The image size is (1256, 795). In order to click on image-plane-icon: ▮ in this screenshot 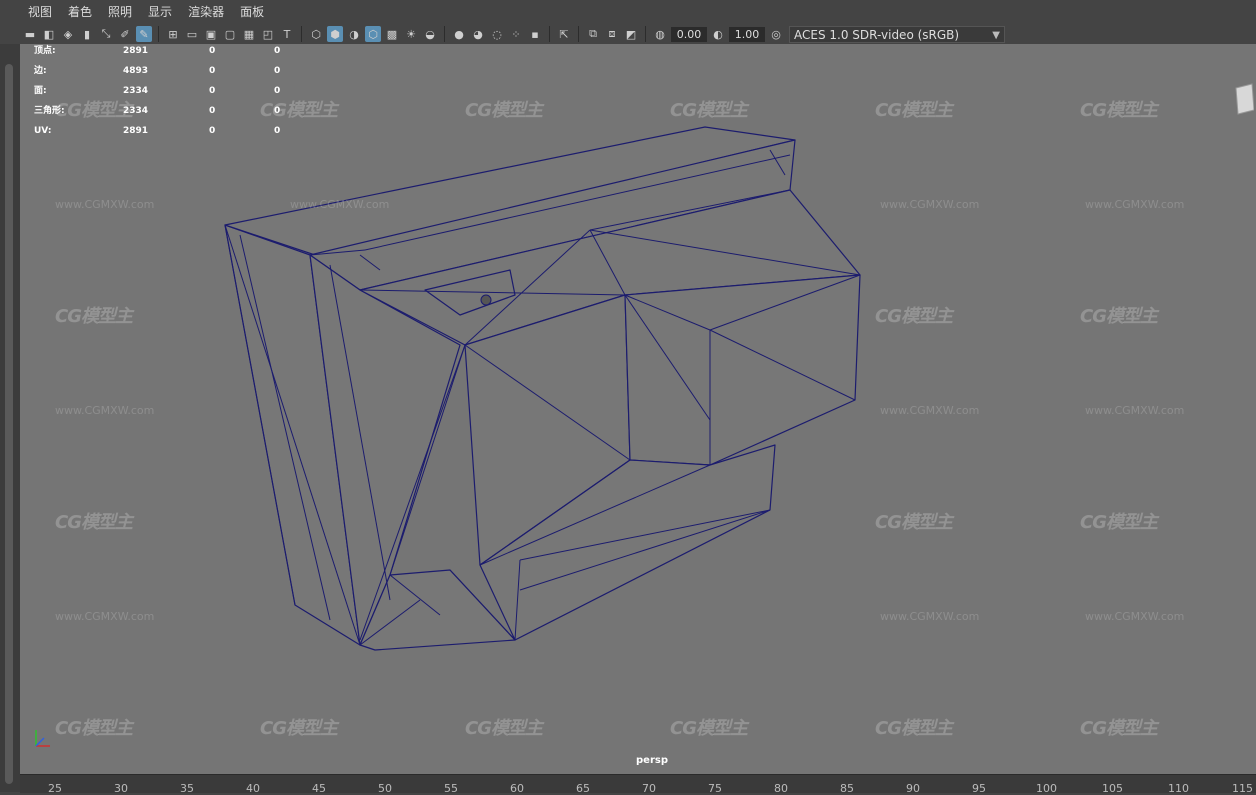, I will do `click(87, 34)`.